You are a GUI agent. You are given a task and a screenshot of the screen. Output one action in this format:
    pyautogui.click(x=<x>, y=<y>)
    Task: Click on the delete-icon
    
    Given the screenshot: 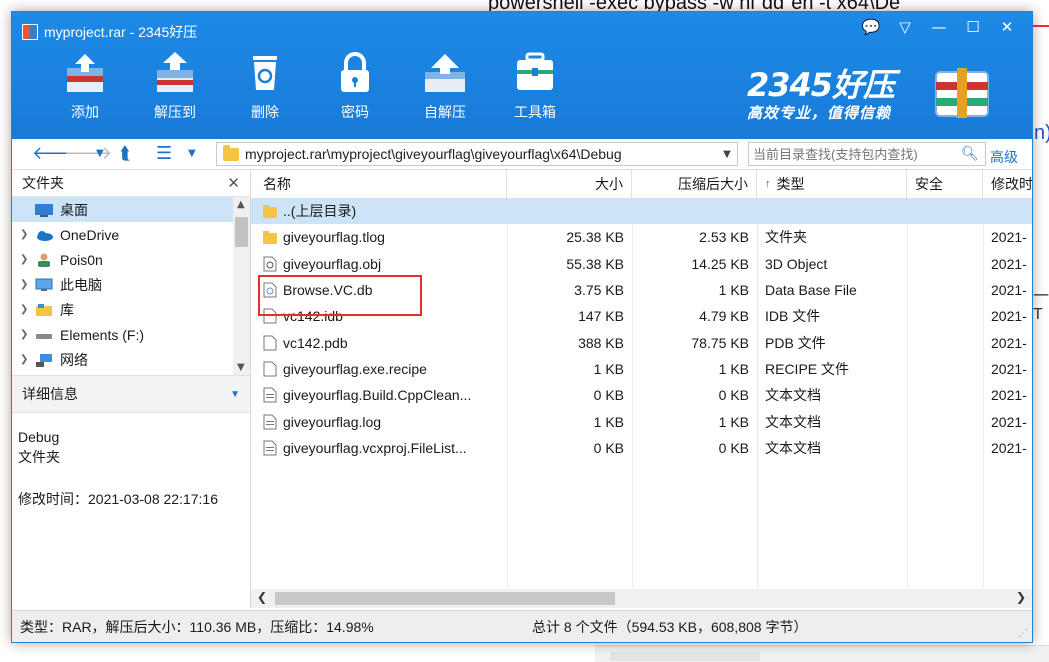 What is the action you would take?
    pyautogui.click(x=265, y=73)
    